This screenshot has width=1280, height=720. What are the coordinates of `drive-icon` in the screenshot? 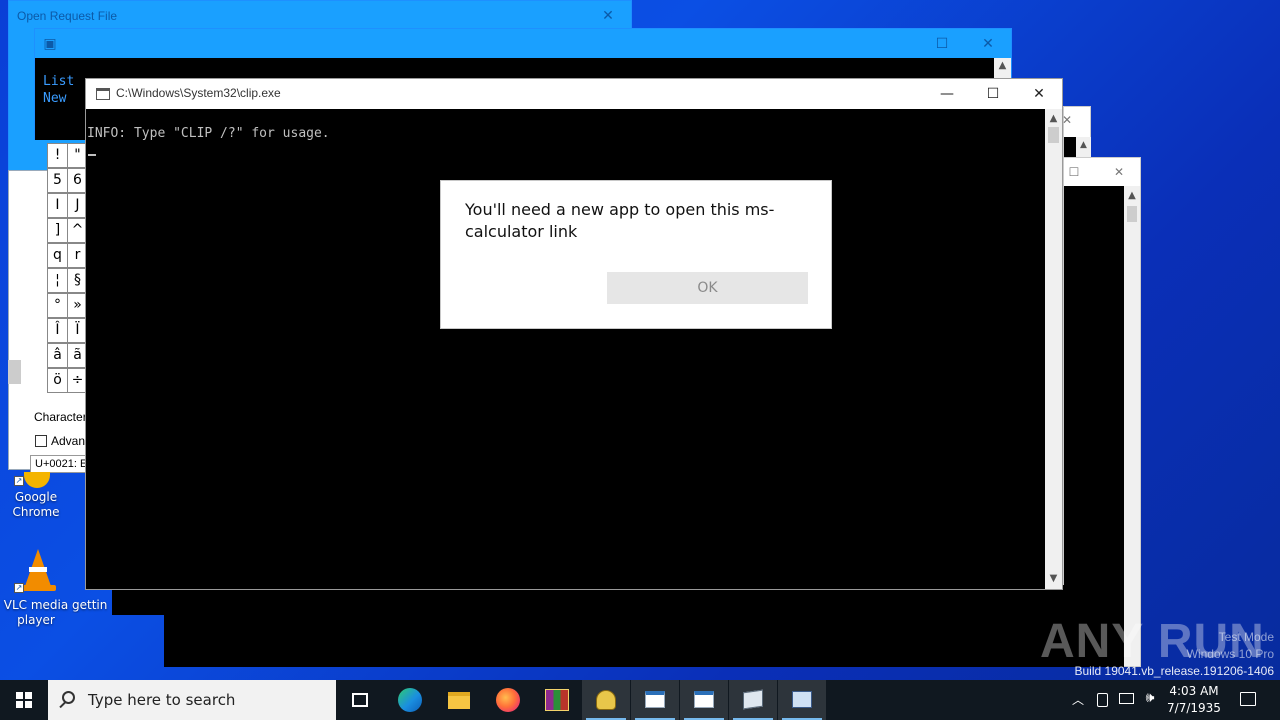 It's located at (1102, 700).